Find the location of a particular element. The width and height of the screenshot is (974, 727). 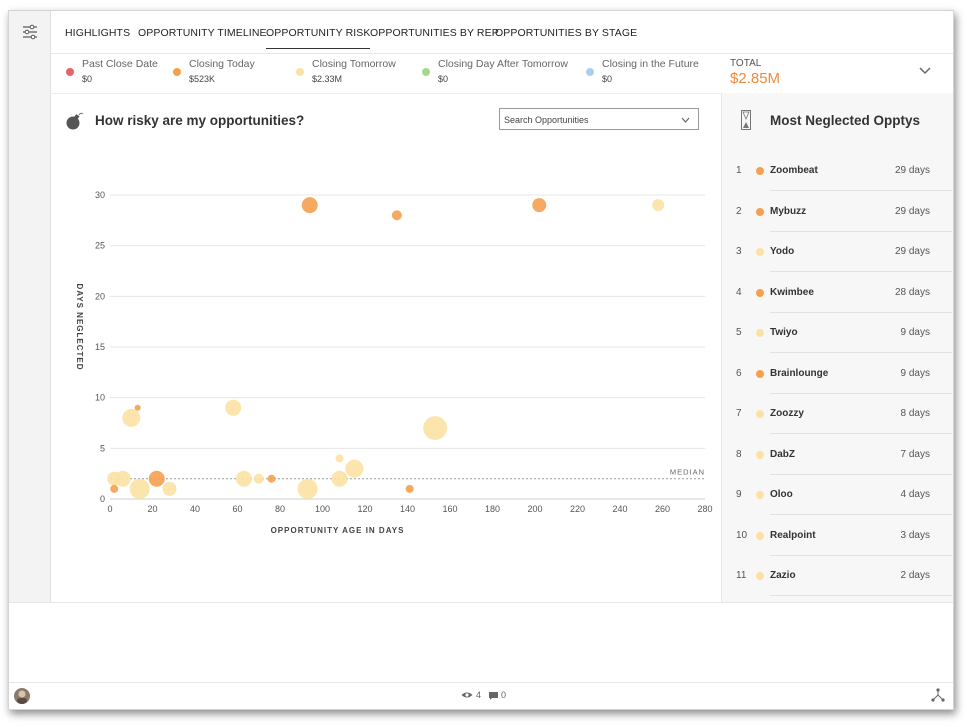

legend-label: Closing Day After Tomorrow is located at coordinates (503, 64).